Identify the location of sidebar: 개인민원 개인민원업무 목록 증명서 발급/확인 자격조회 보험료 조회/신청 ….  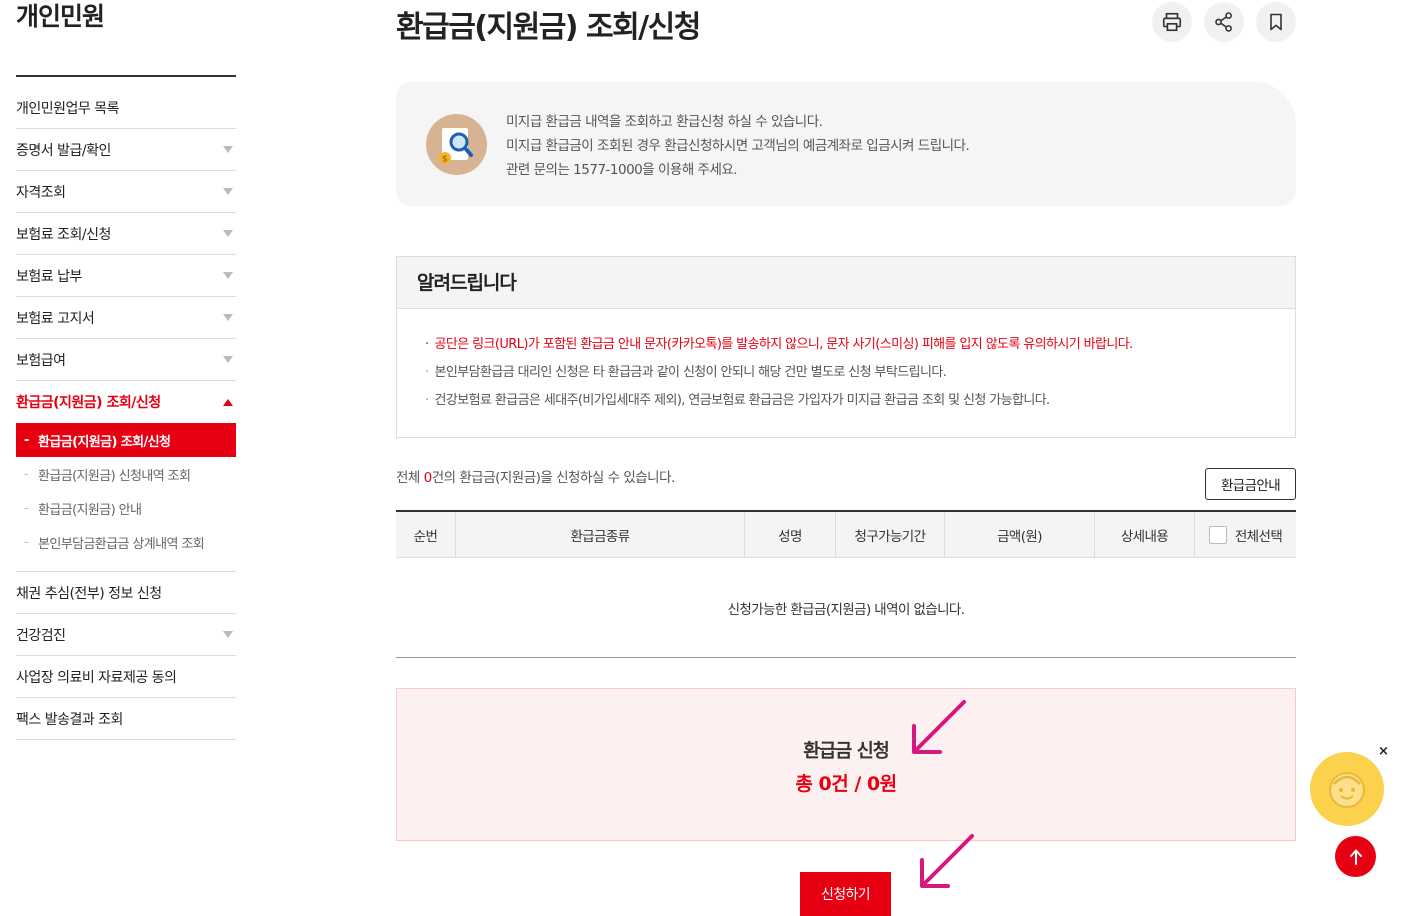
(126, 370).